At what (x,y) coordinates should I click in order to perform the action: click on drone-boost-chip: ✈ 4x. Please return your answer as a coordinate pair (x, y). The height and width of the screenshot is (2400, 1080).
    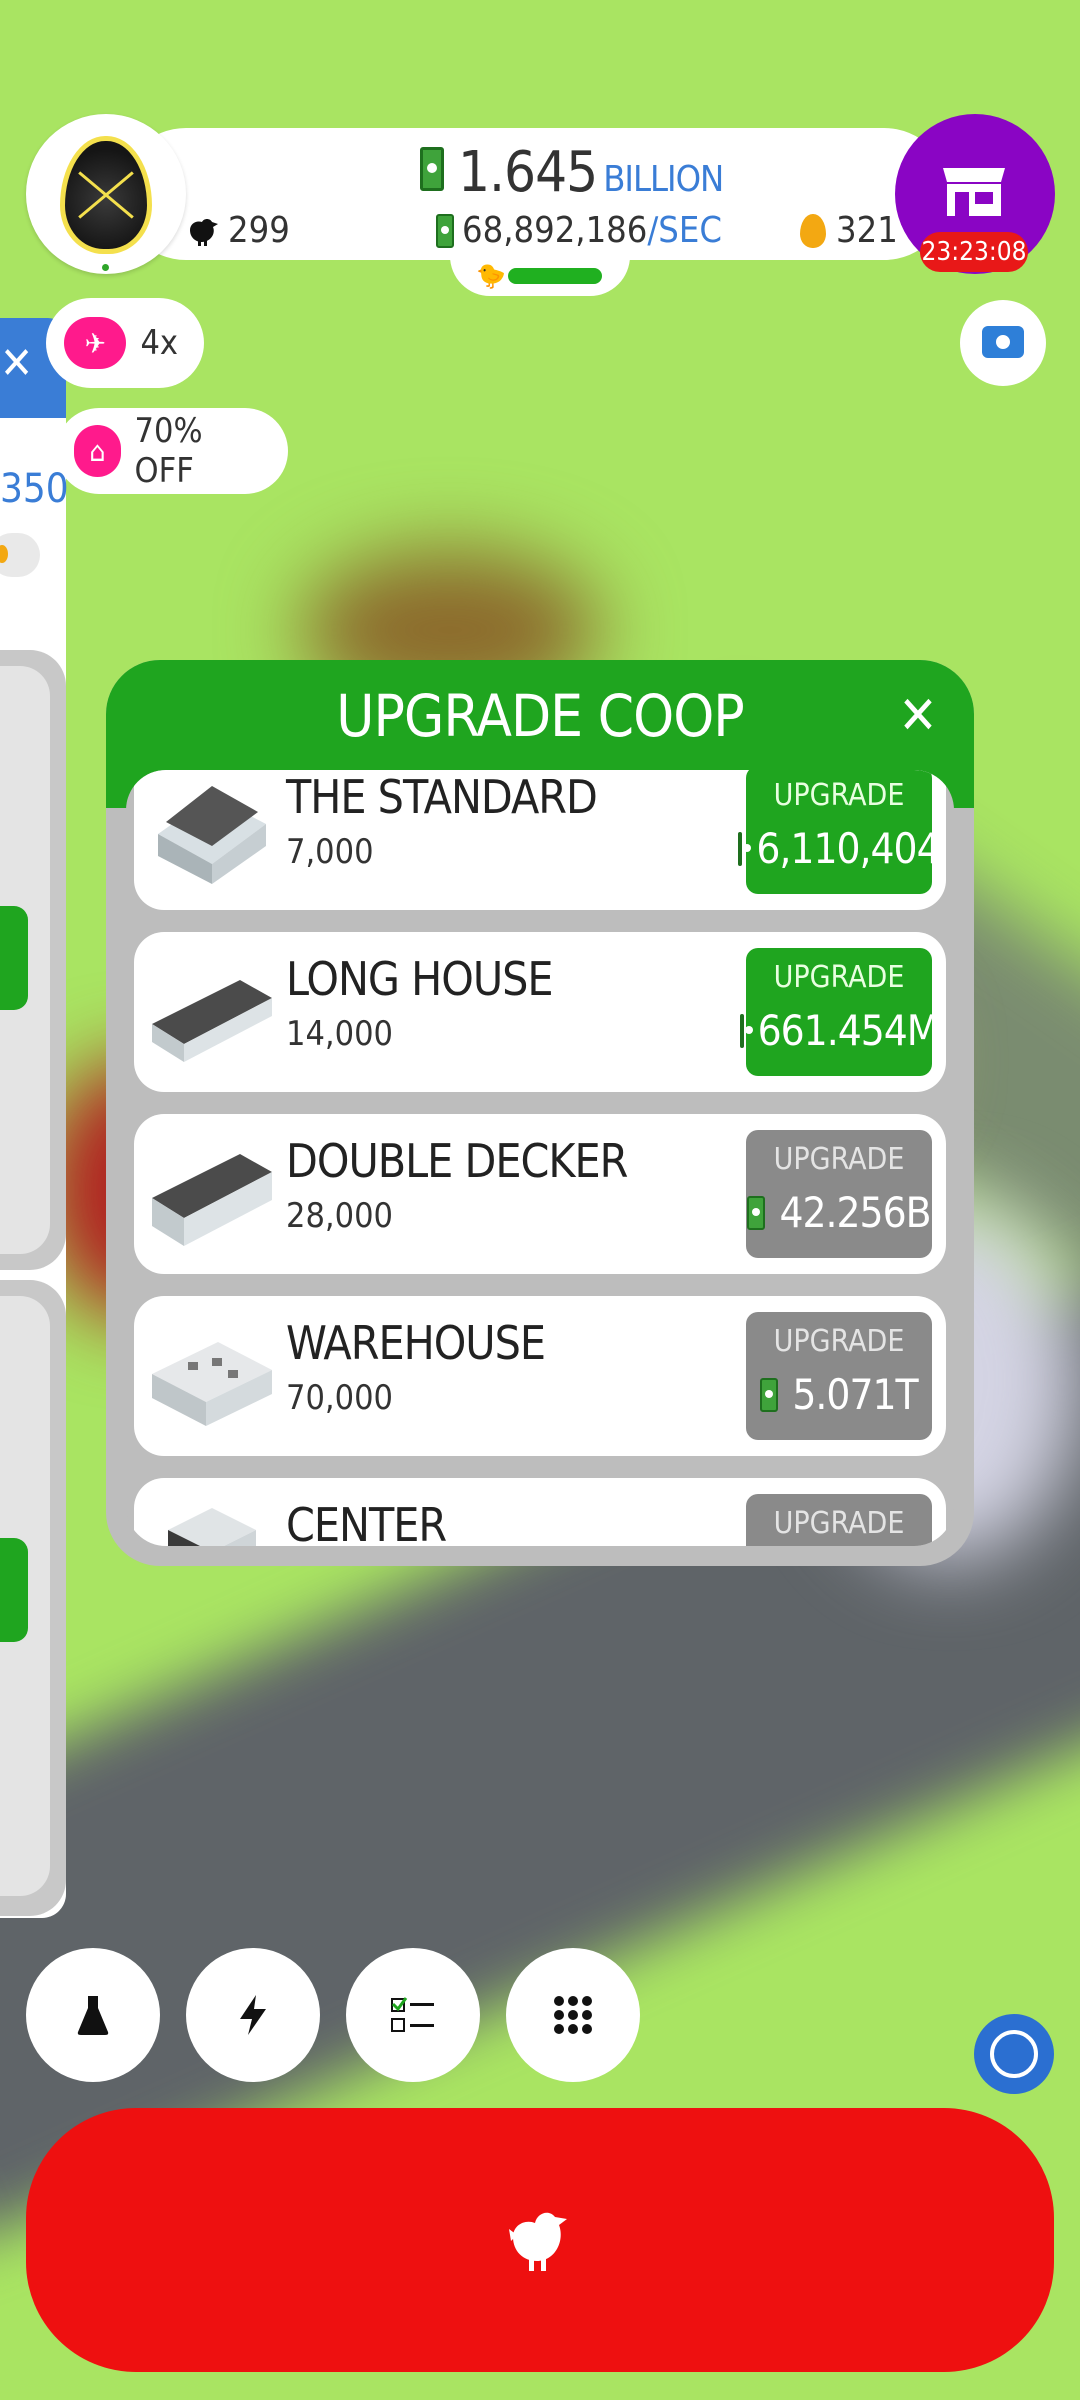
    Looking at the image, I should click on (125, 343).